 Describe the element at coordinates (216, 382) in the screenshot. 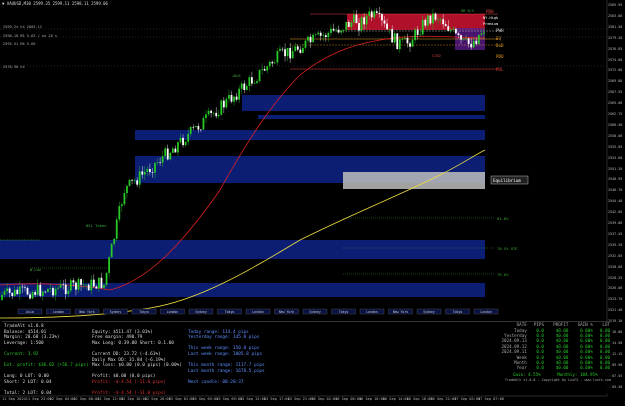

I see `panel-line: Next candle: 00:20:37` at that location.